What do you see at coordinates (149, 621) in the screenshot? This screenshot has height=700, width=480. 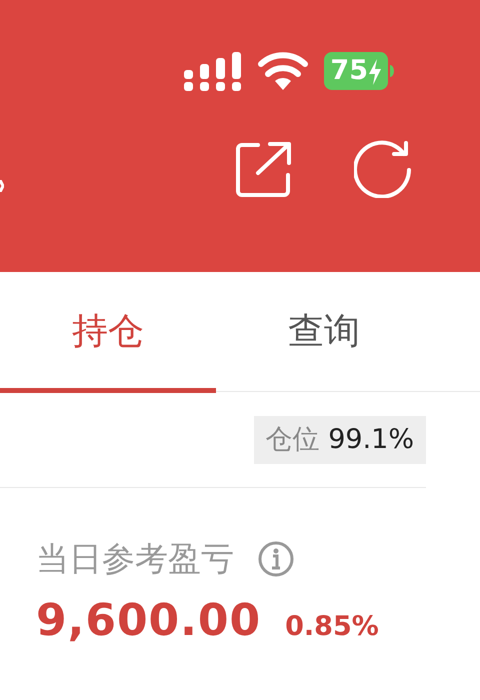 I see `daily-pnl-value: 9,600.00` at bounding box center [149, 621].